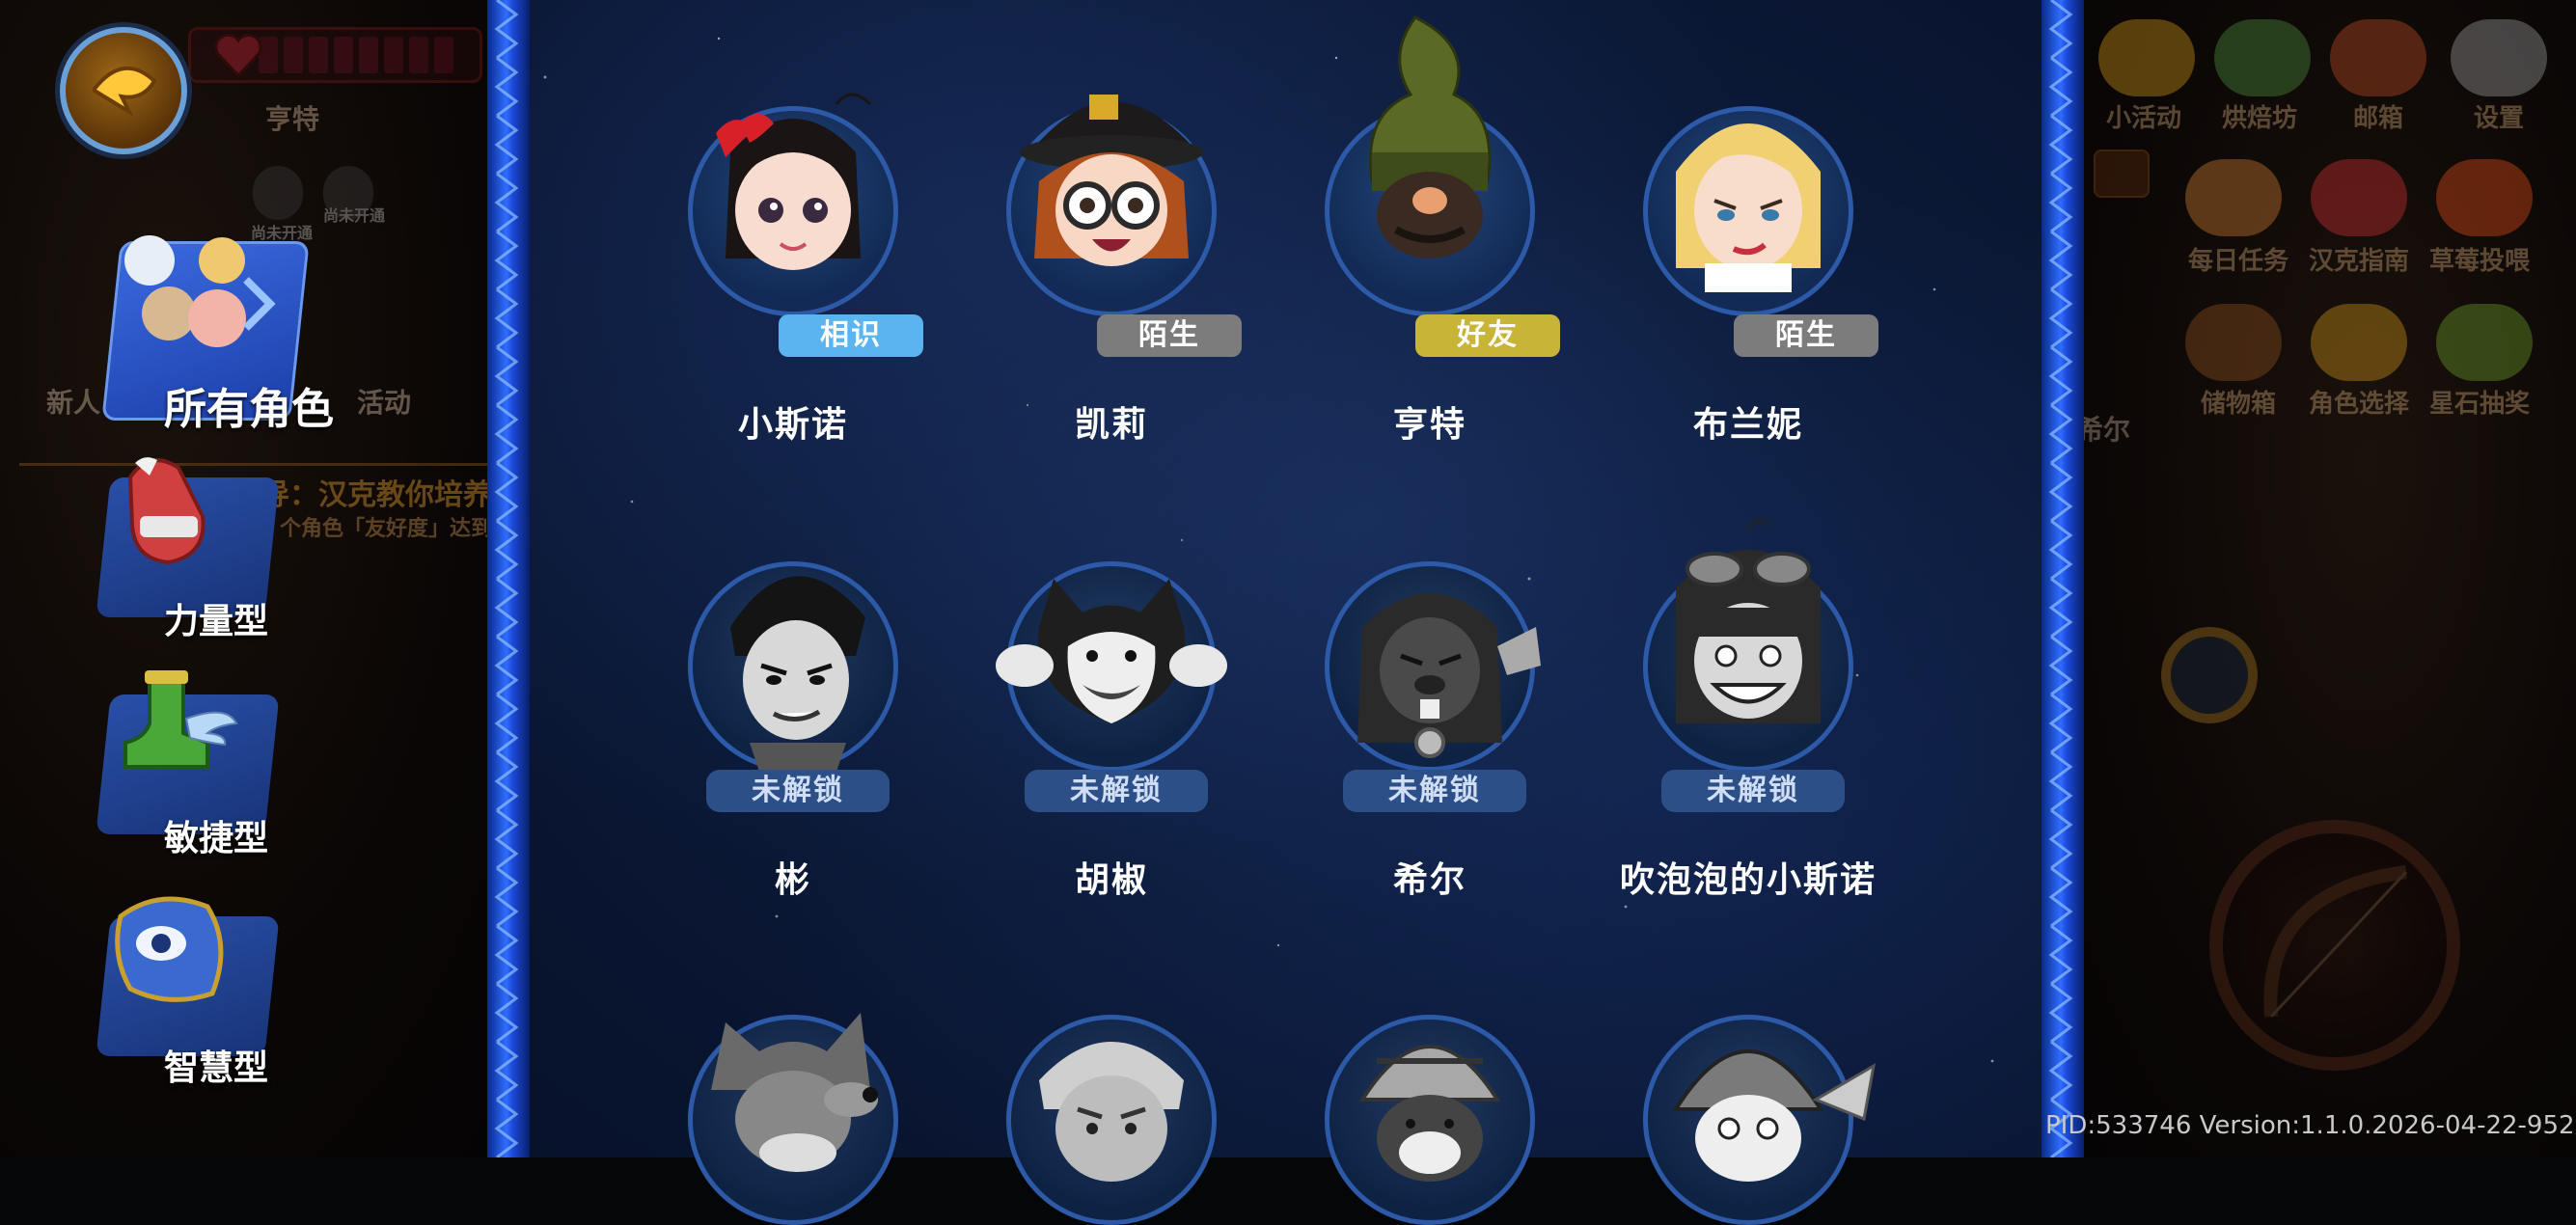  Describe the element at coordinates (2263, 57) in the screenshot. I see `bakery-icon` at that location.